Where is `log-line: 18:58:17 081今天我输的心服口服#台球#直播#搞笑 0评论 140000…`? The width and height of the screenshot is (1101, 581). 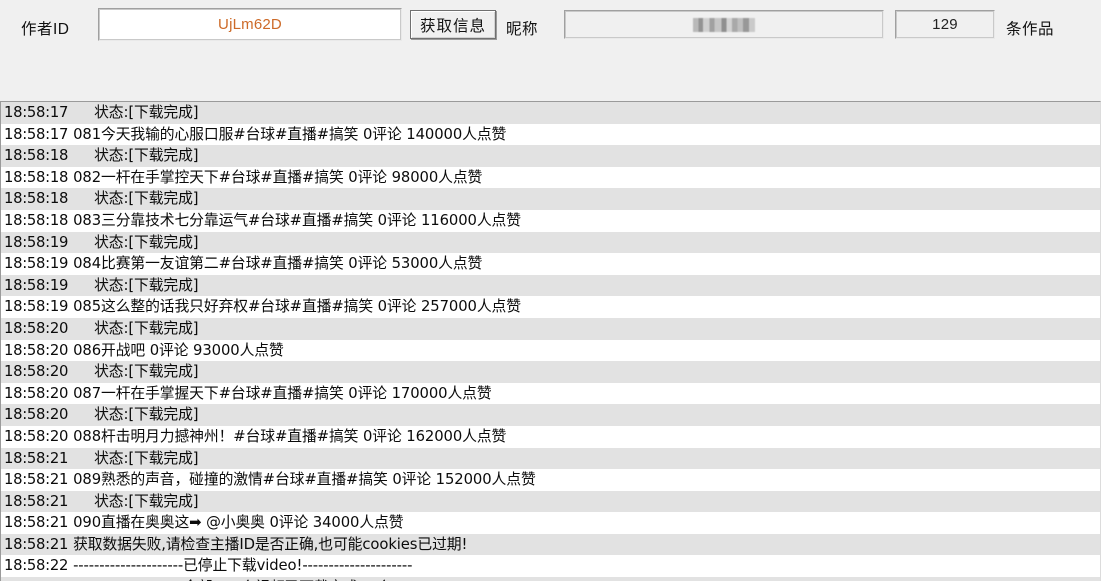 log-line: 18:58:17 081今天我输的心服口服#台球#直播#搞笑 0评论 140000… is located at coordinates (550, 134).